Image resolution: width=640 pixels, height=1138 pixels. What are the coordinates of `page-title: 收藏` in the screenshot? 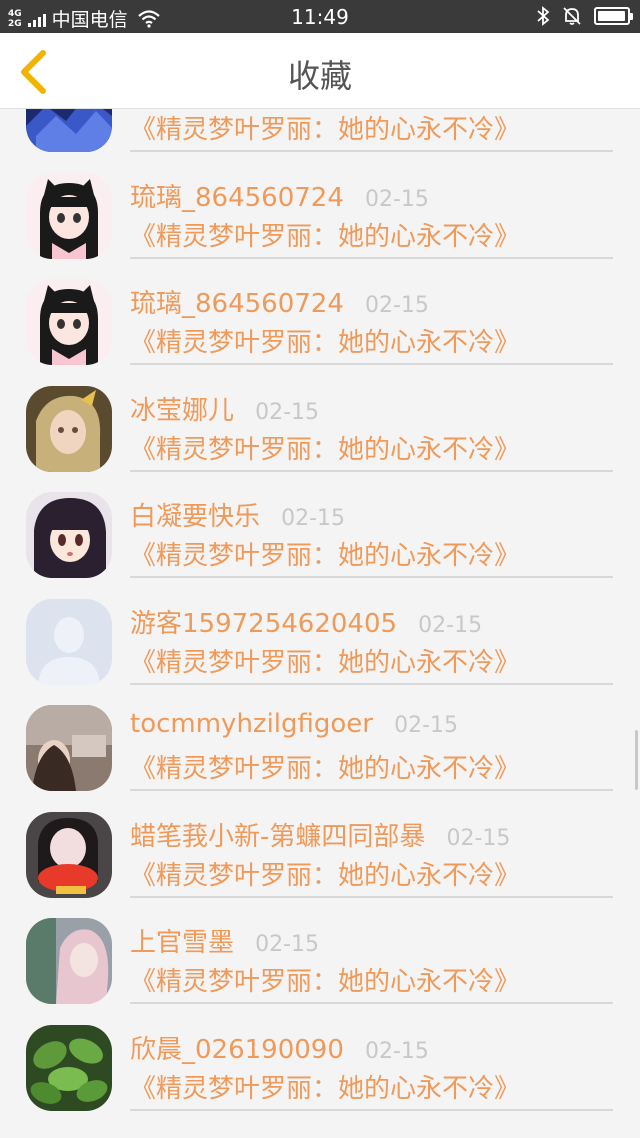 It's located at (319, 76).